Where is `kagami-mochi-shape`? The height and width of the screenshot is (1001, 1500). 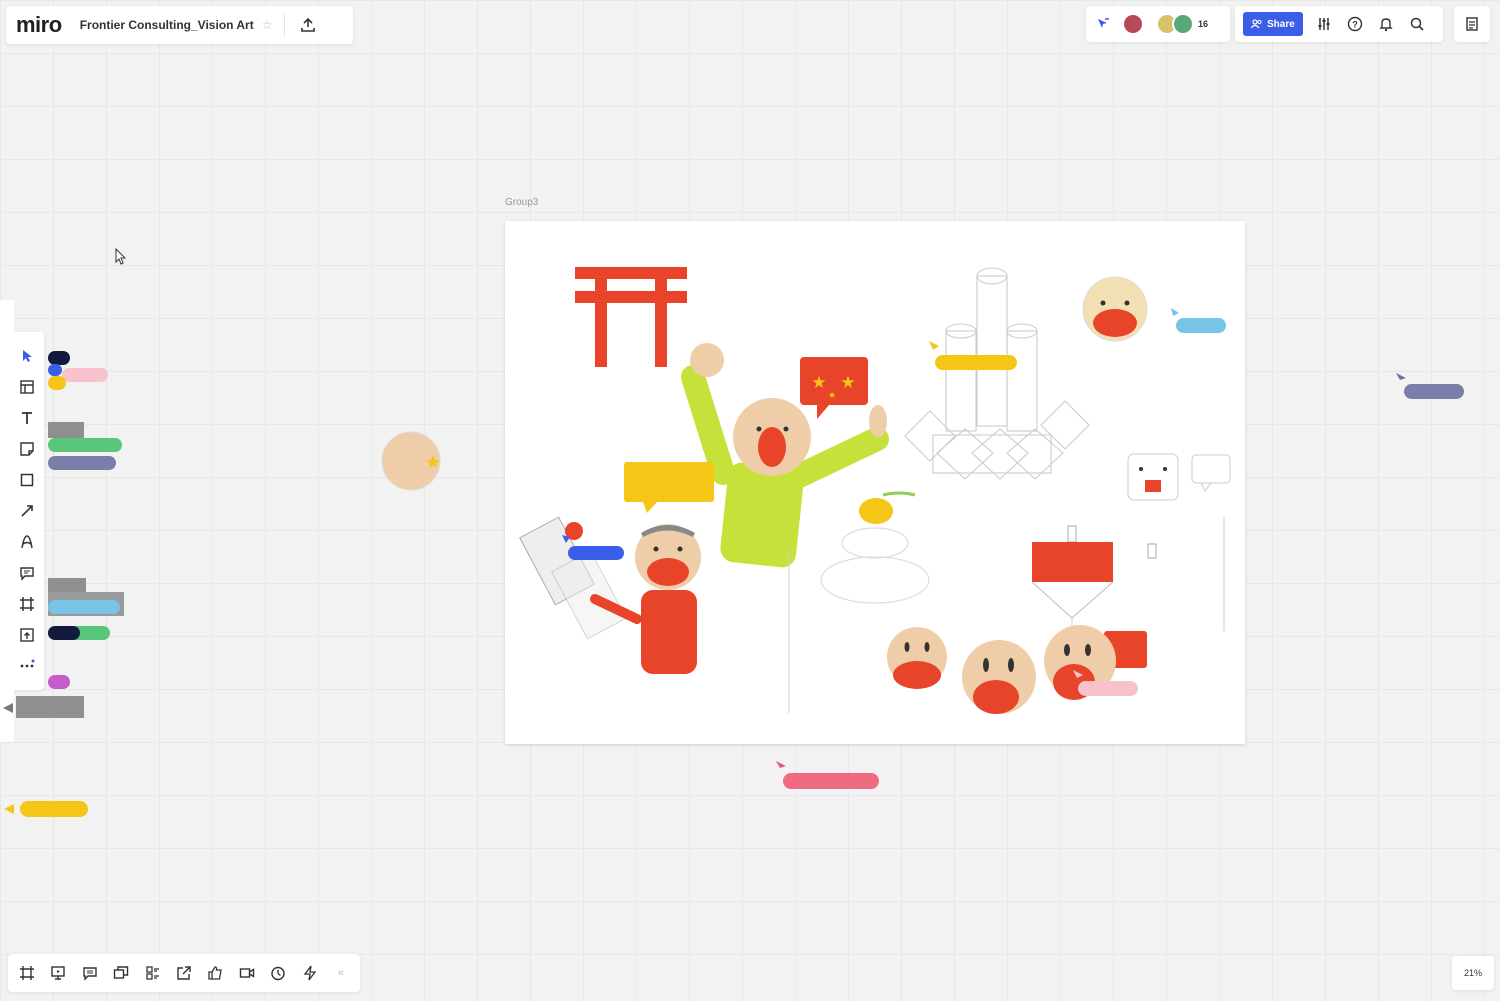 kagami-mochi-shape is located at coordinates (875, 547).